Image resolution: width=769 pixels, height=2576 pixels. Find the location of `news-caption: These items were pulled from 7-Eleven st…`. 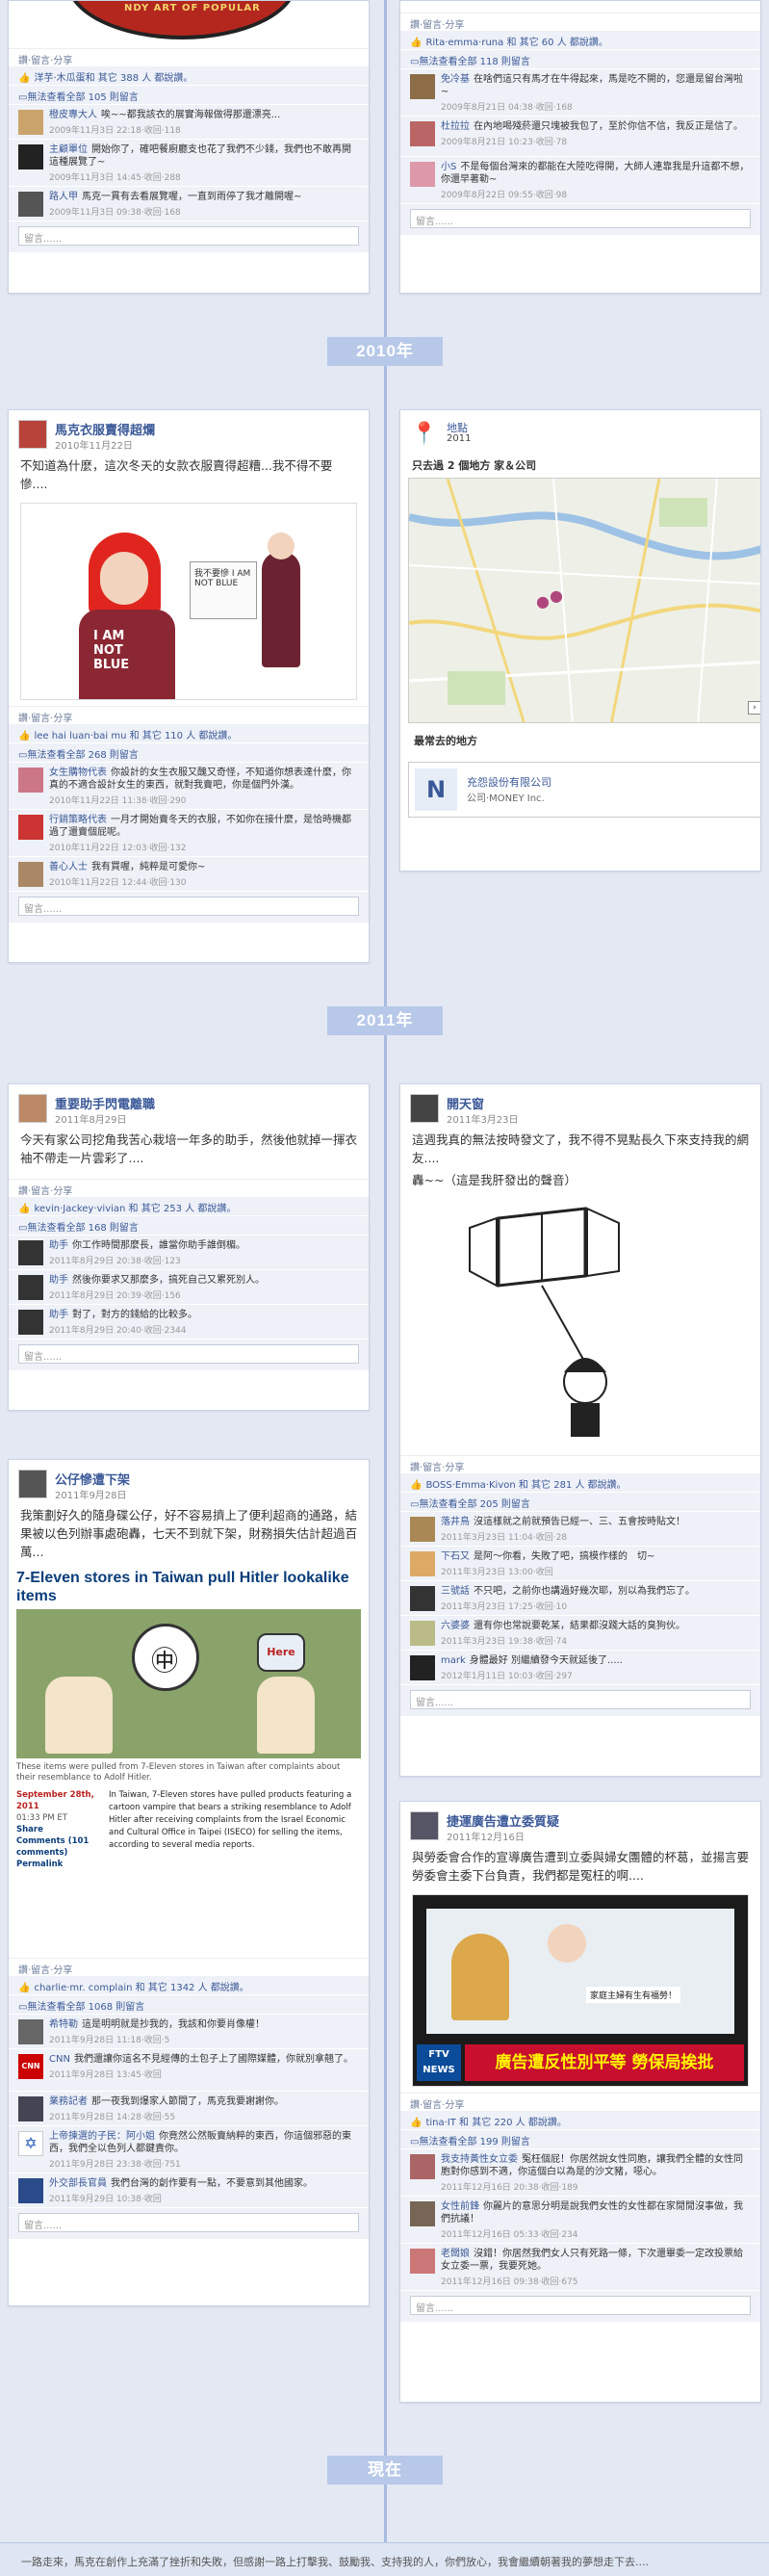

news-caption: These items were pulled from 7-Eleven st… is located at coordinates (178, 1772).